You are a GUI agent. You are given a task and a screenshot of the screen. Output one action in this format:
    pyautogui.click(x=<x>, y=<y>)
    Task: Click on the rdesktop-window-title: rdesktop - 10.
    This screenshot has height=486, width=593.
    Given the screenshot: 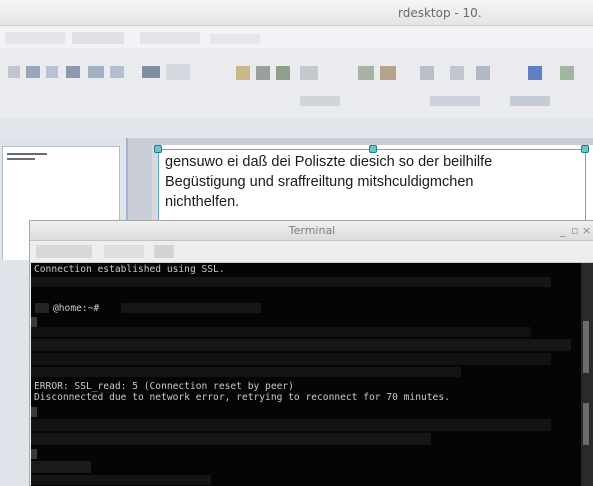 What is the action you would take?
    pyautogui.click(x=440, y=13)
    